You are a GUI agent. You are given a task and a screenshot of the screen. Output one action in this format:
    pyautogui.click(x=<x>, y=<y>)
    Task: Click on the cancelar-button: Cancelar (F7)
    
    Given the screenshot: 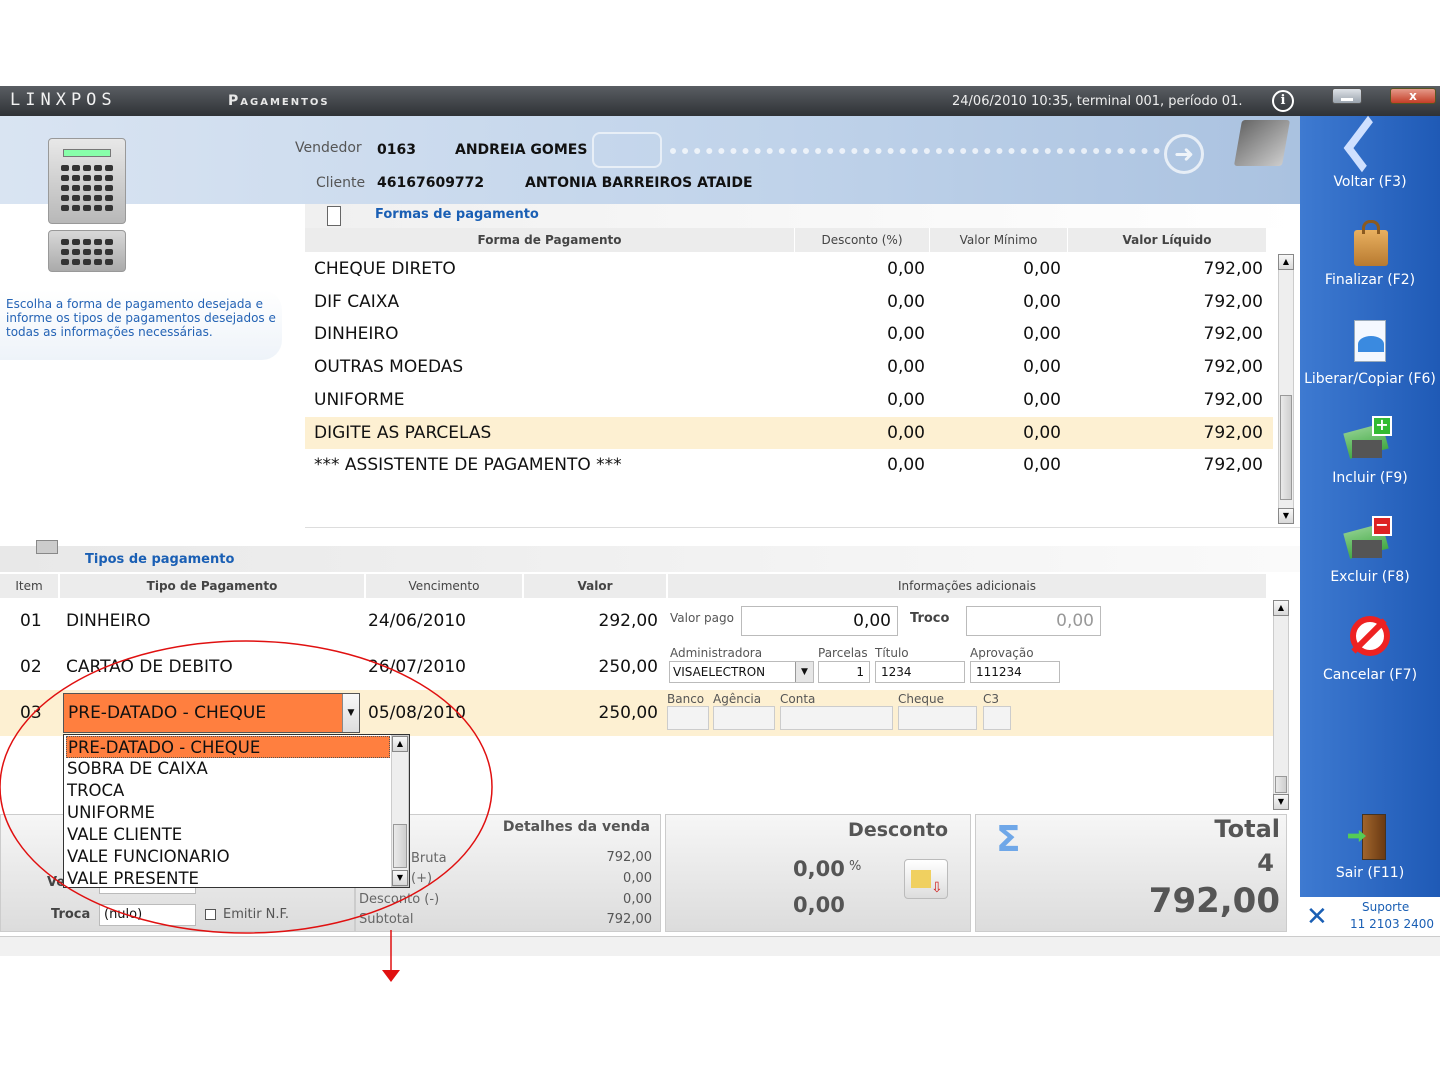 What is the action you would take?
    pyautogui.click(x=1370, y=675)
    